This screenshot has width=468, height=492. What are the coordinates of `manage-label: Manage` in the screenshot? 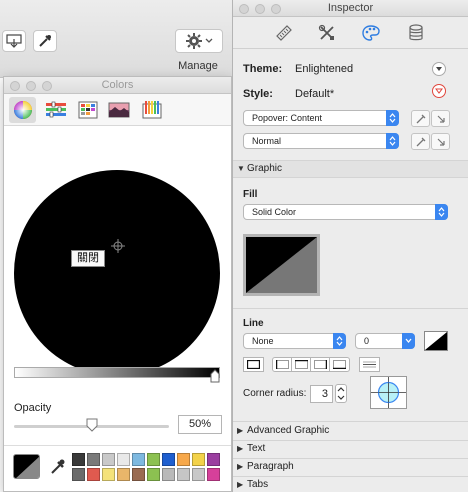 It's located at (198, 66).